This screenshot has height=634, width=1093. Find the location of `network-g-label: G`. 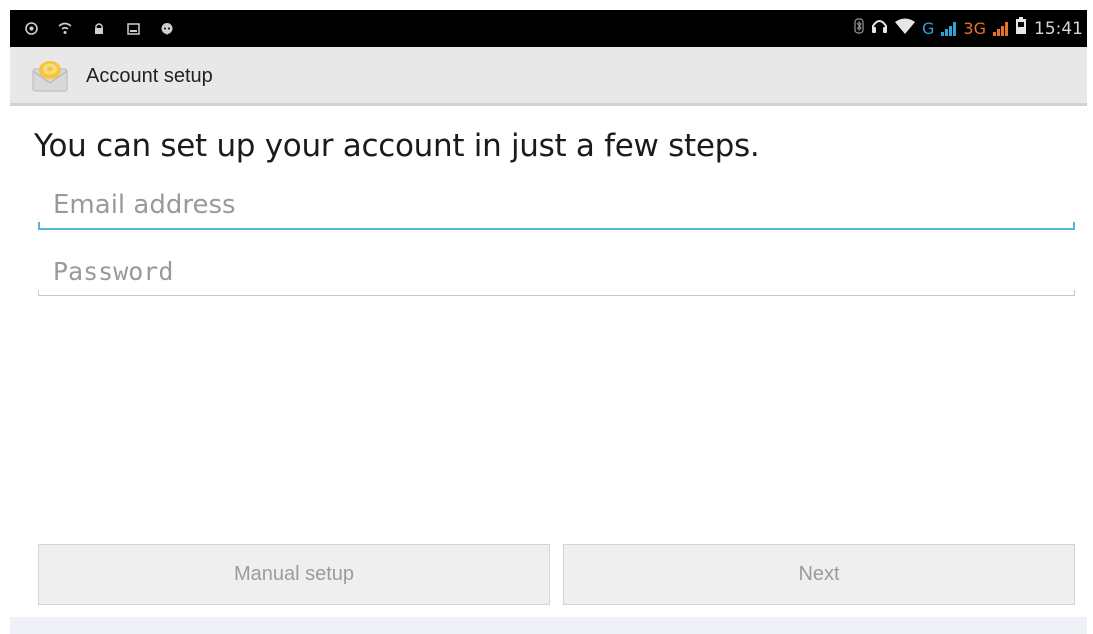

network-g-label: G is located at coordinates (928, 28).